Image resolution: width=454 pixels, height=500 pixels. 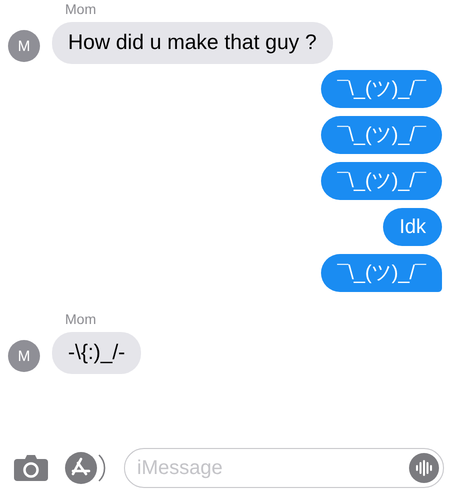 I want to click on message-bubble: How did u make that guy ?, so click(x=192, y=43).